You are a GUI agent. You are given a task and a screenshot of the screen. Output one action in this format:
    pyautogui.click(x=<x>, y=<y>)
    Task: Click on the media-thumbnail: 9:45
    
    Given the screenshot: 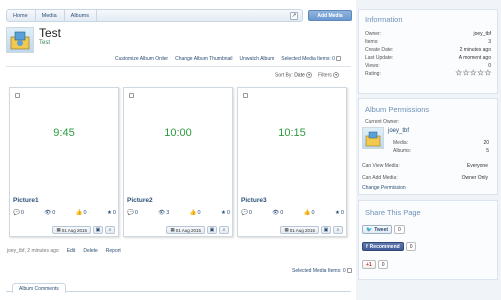 What is the action you would take?
    pyautogui.click(x=64, y=134)
    